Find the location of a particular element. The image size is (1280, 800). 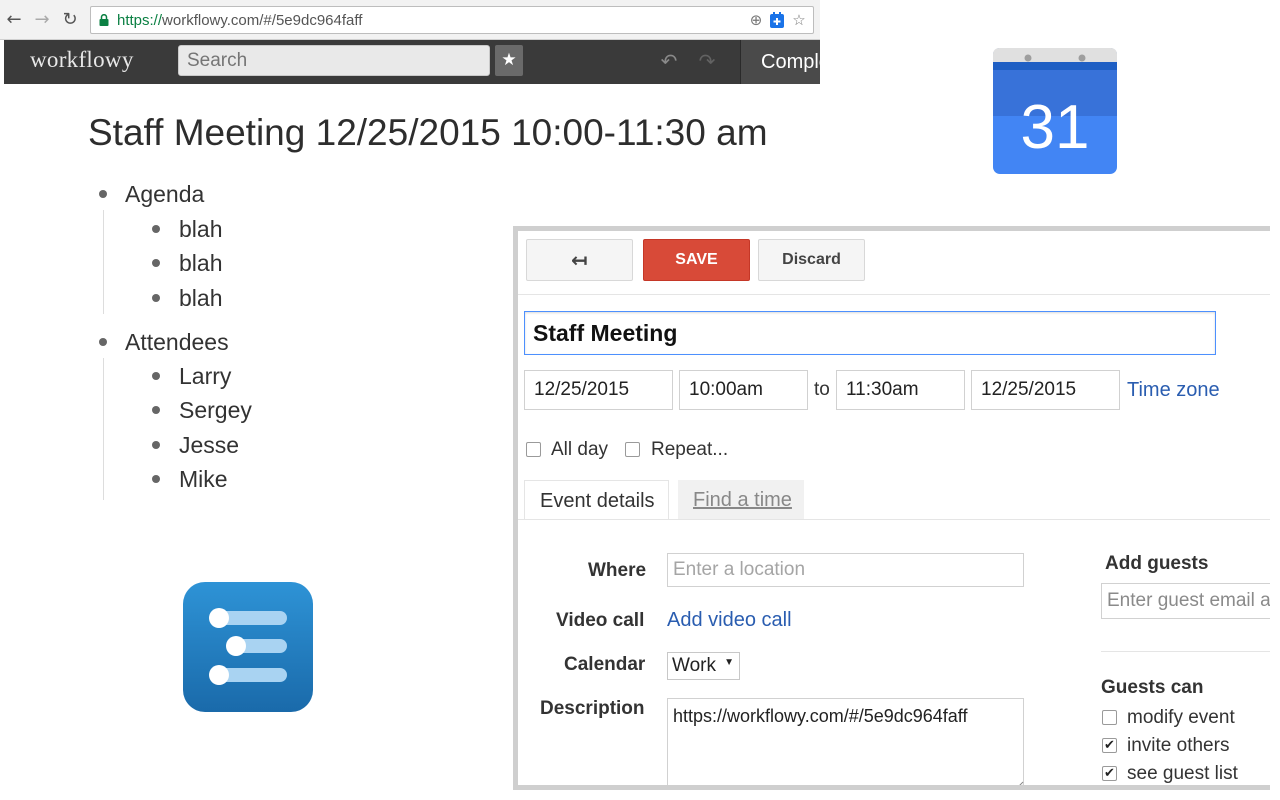

back-arrow-icon: ← is located at coordinates (14, 20).